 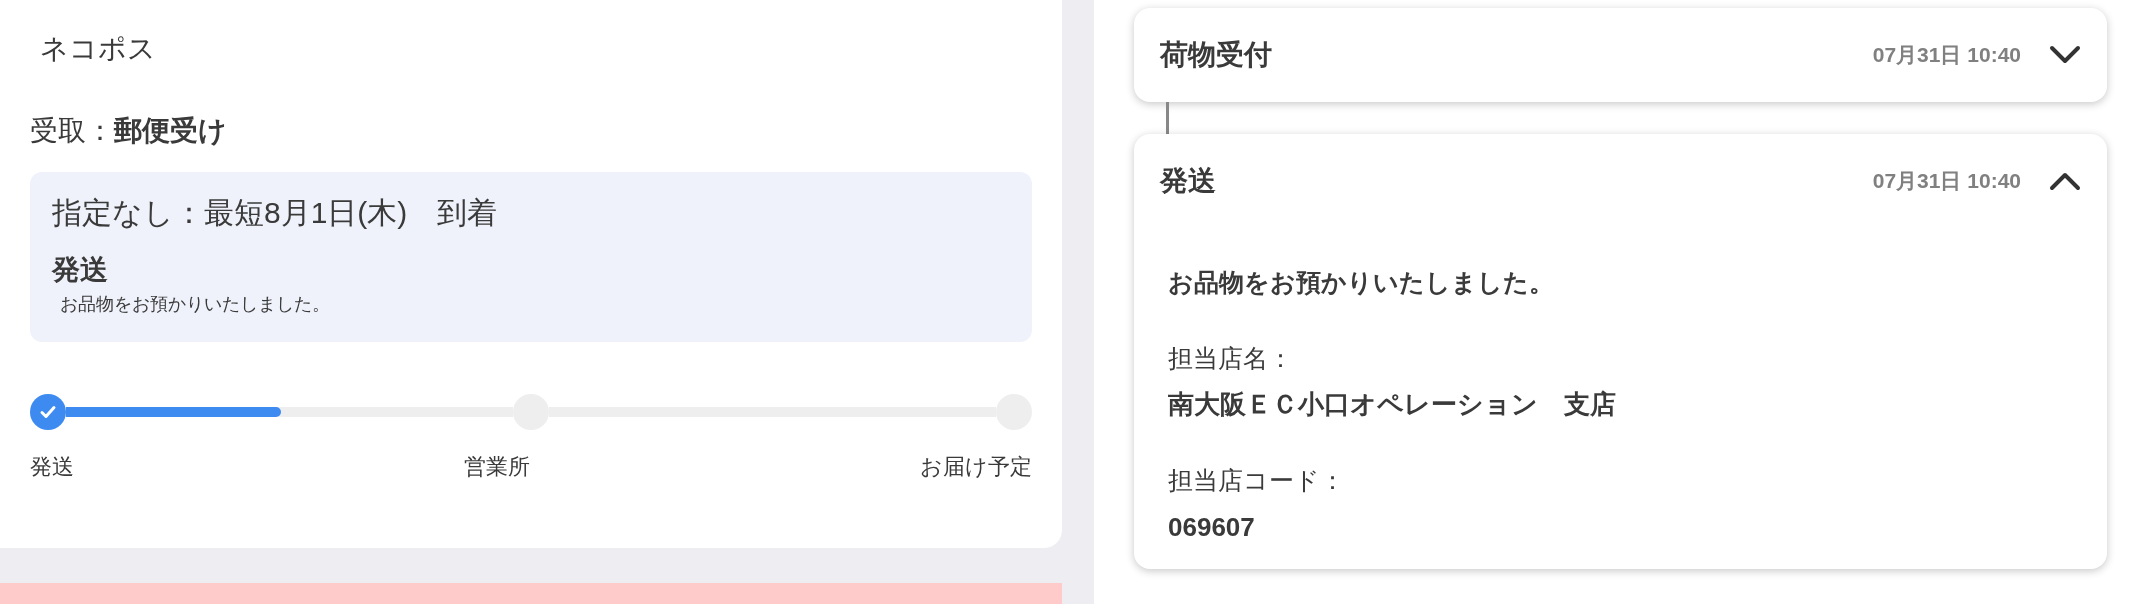 What do you see at coordinates (2065, 181) in the screenshot?
I see `chevron-up-icon` at bounding box center [2065, 181].